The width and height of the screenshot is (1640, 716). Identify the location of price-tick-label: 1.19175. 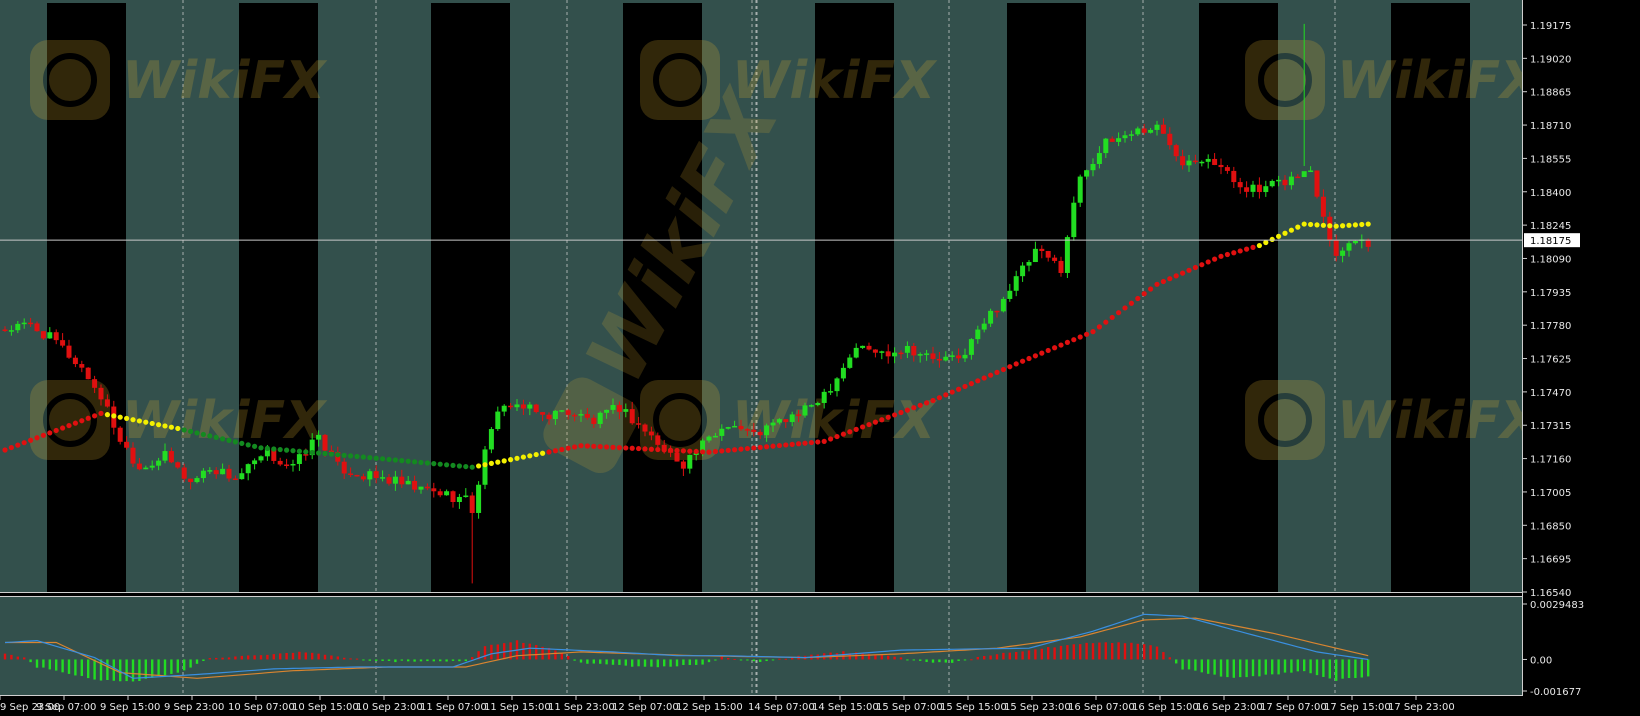
(1550, 26).